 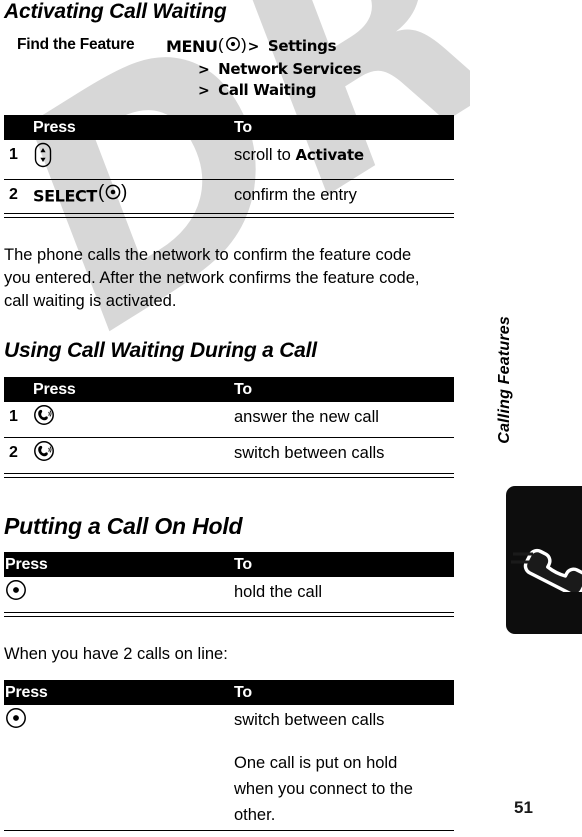 What do you see at coordinates (306, 417) in the screenshot?
I see `step-to-cell: answer the new call` at bounding box center [306, 417].